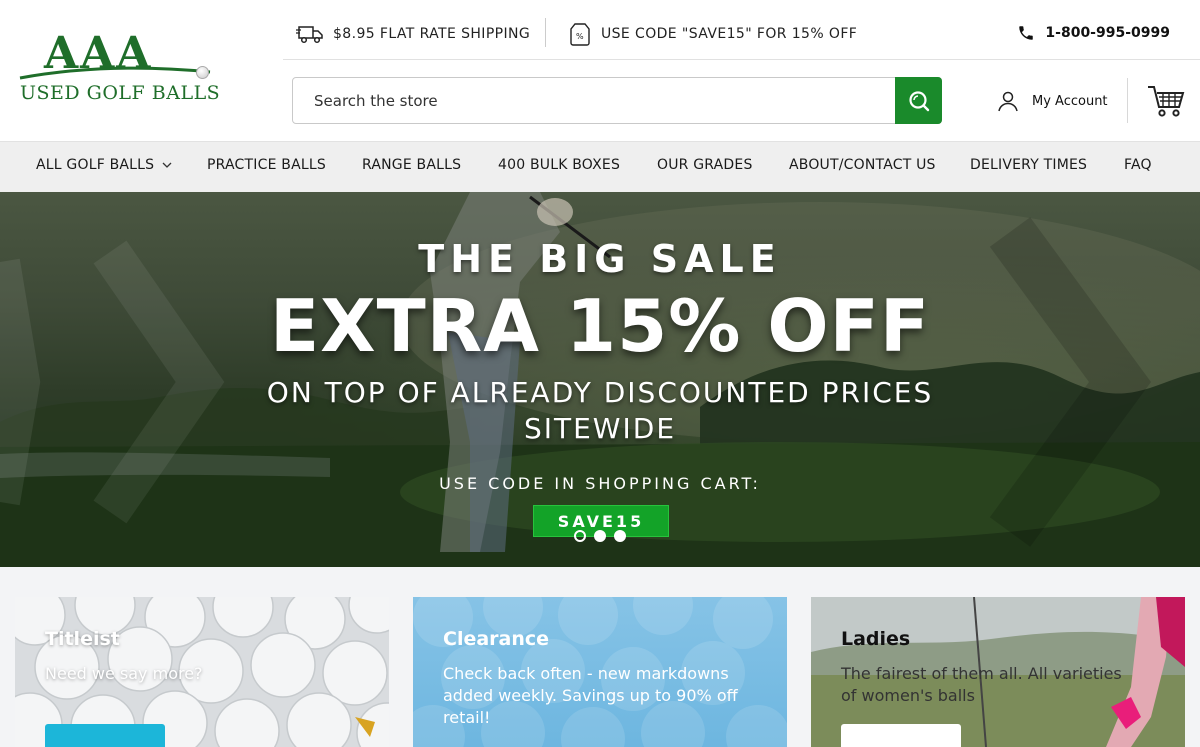 This screenshot has width=1200, height=747. What do you see at coordinates (600, 428) in the screenshot?
I see `hero-subheadline-line2: SITEWIDE` at bounding box center [600, 428].